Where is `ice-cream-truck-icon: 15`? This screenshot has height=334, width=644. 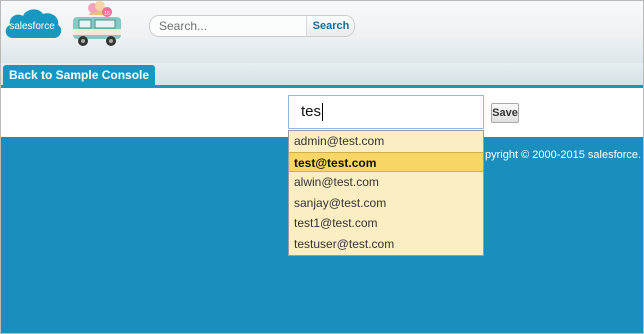
ice-cream-truck-icon: 15 is located at coordinates (97, 26).